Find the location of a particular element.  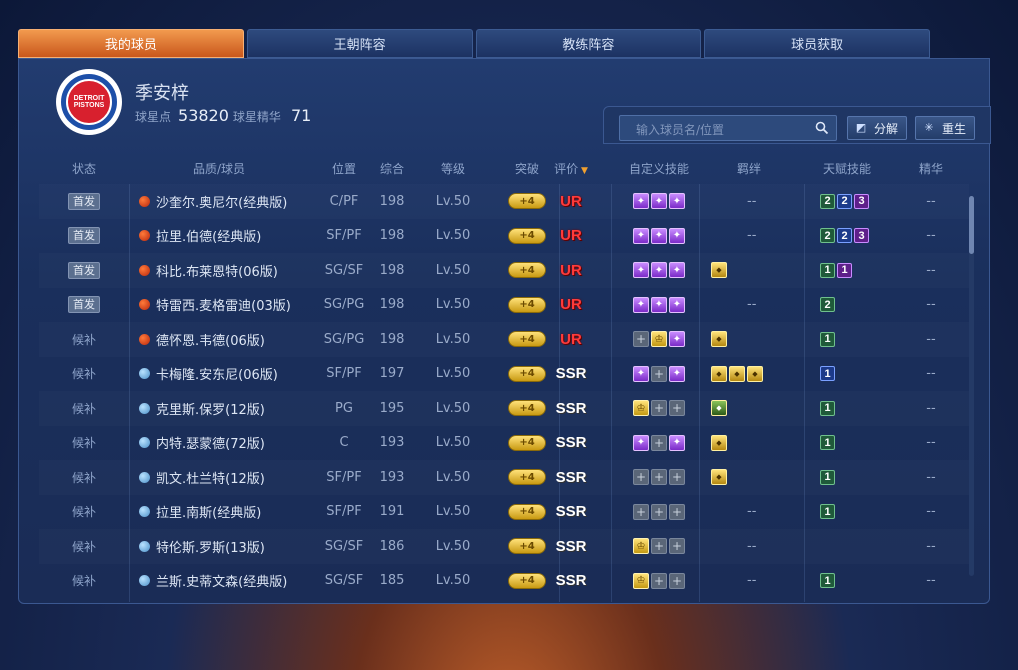

scrollbar-thumb is located at coordinates (971, 225).